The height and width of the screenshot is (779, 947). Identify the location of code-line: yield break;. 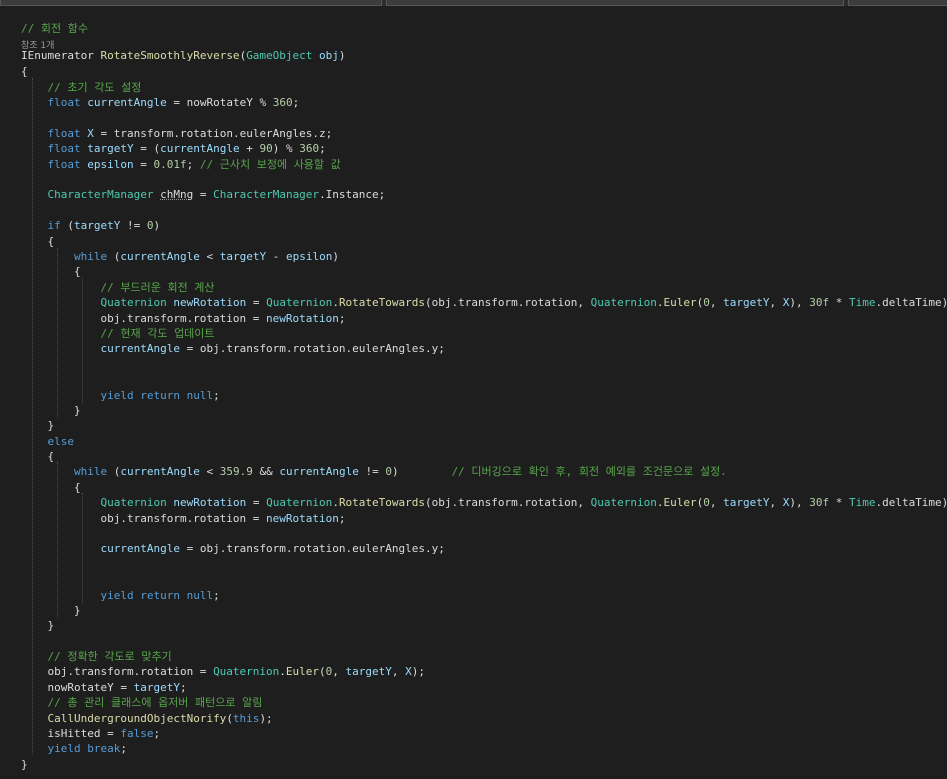
(74, 748).